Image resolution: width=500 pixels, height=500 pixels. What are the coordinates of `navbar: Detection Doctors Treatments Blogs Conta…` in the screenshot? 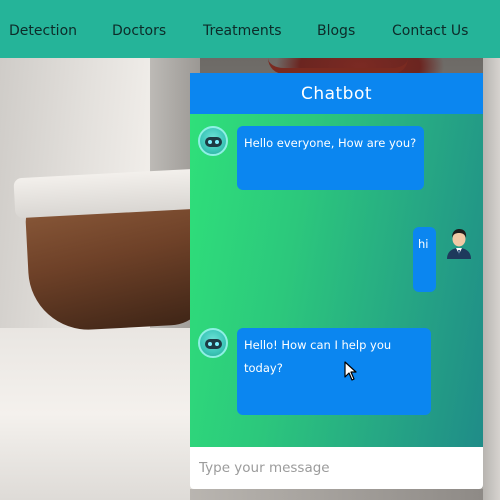 It's located at (250, 29).